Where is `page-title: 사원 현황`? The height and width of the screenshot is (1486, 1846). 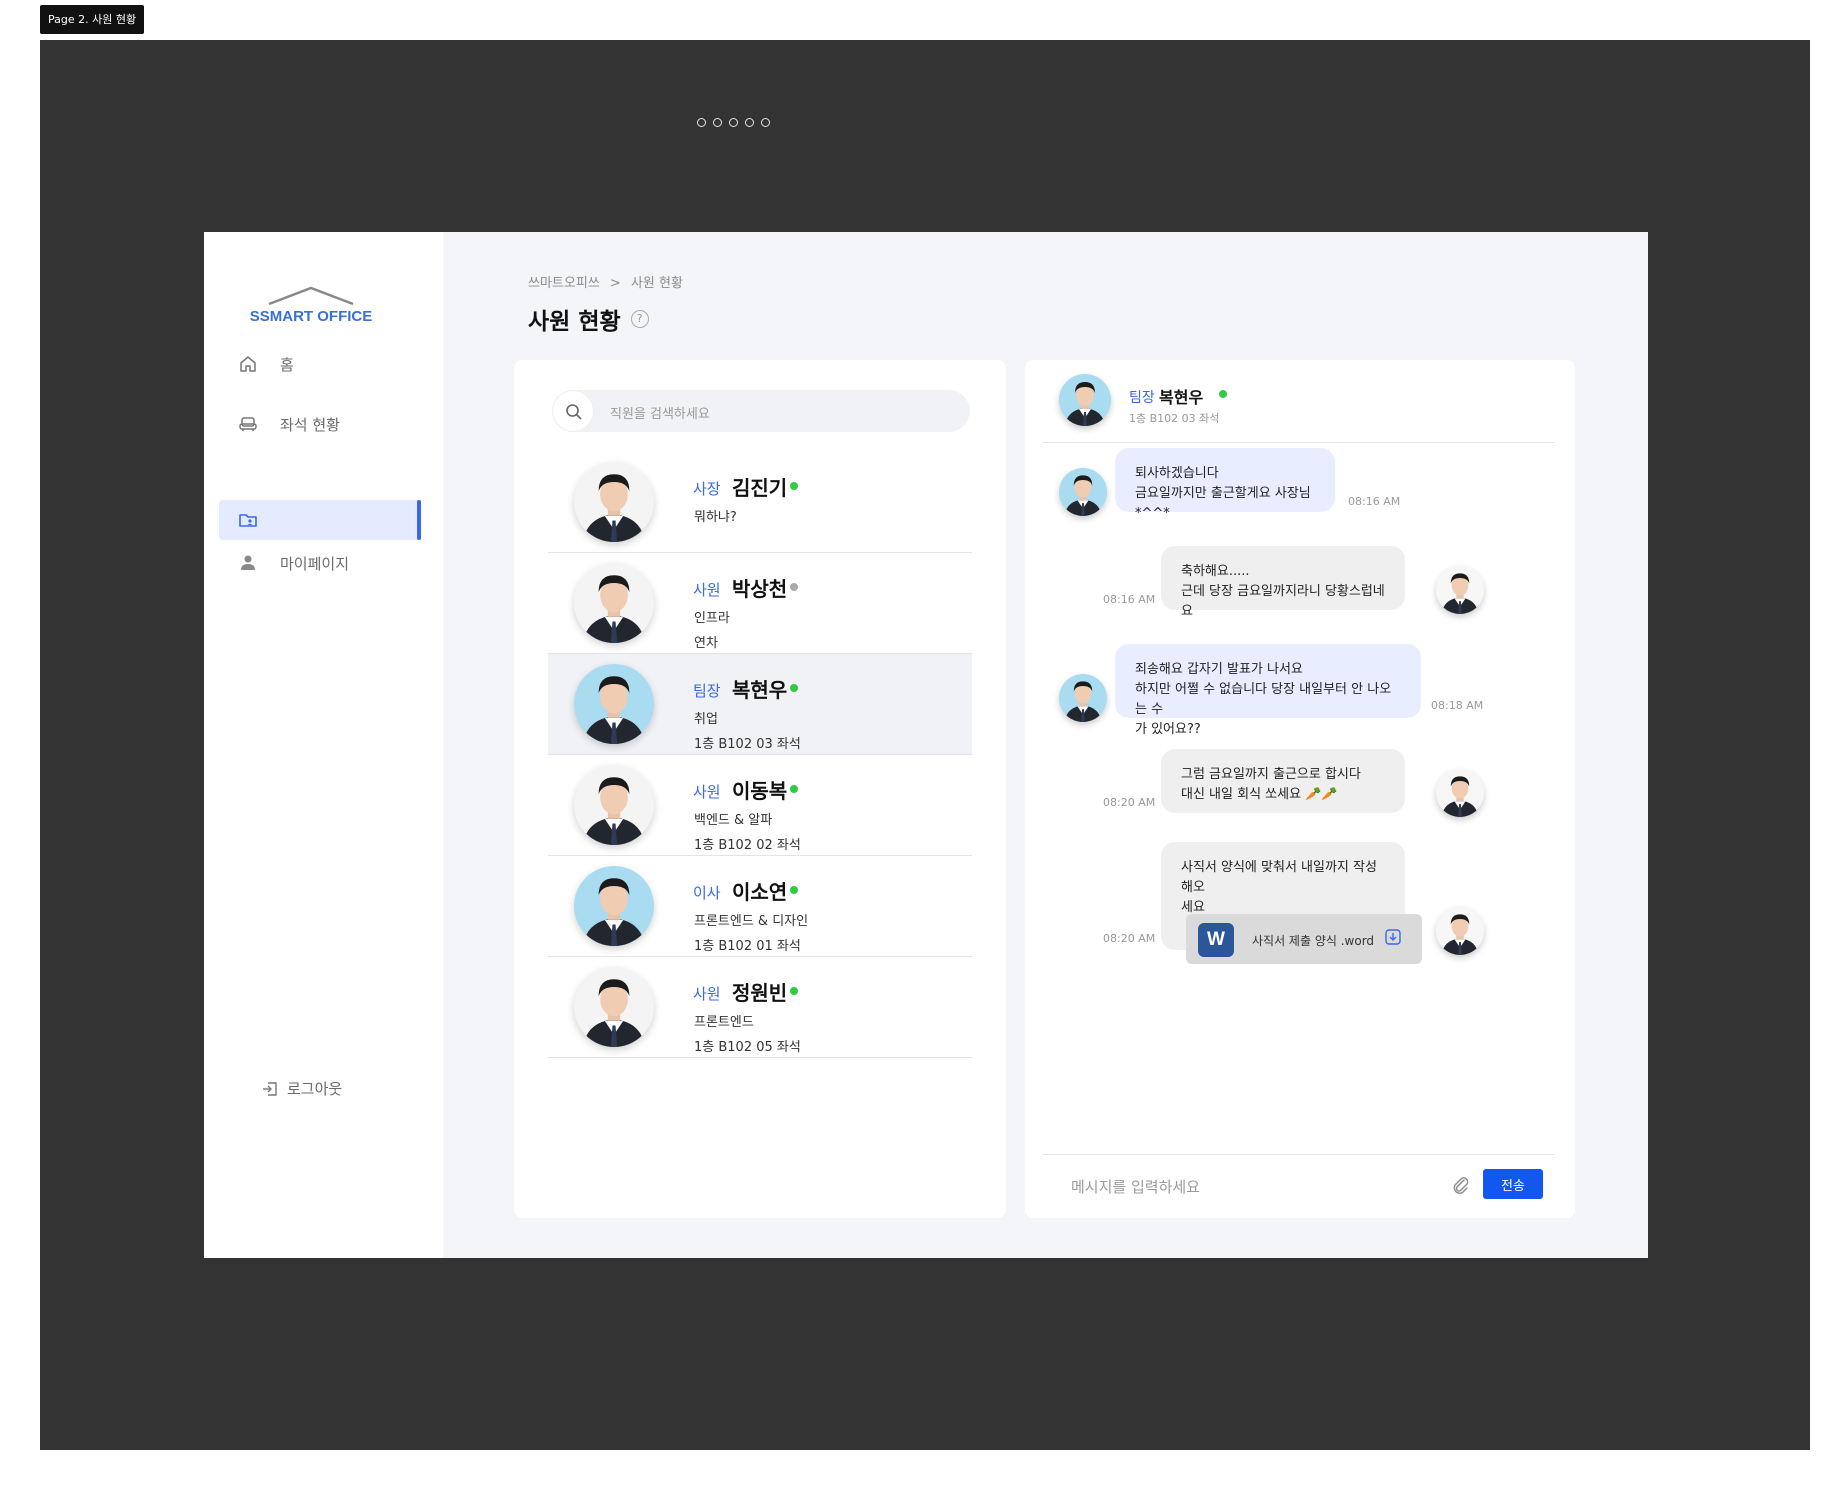
page-title: 사원 현황 is located at coordinates (574, 322).